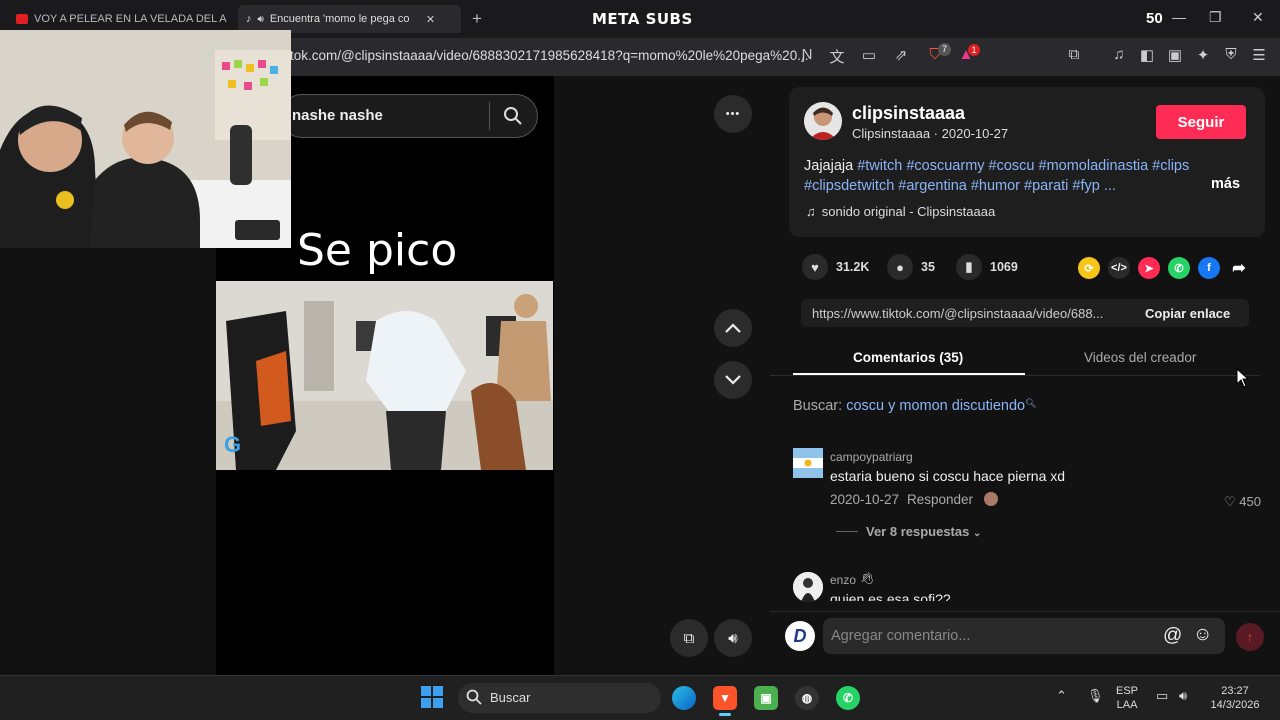 The image size is (1280, 720). I want to click on microphone-icon: 🎙︎, so click(1095, 696).